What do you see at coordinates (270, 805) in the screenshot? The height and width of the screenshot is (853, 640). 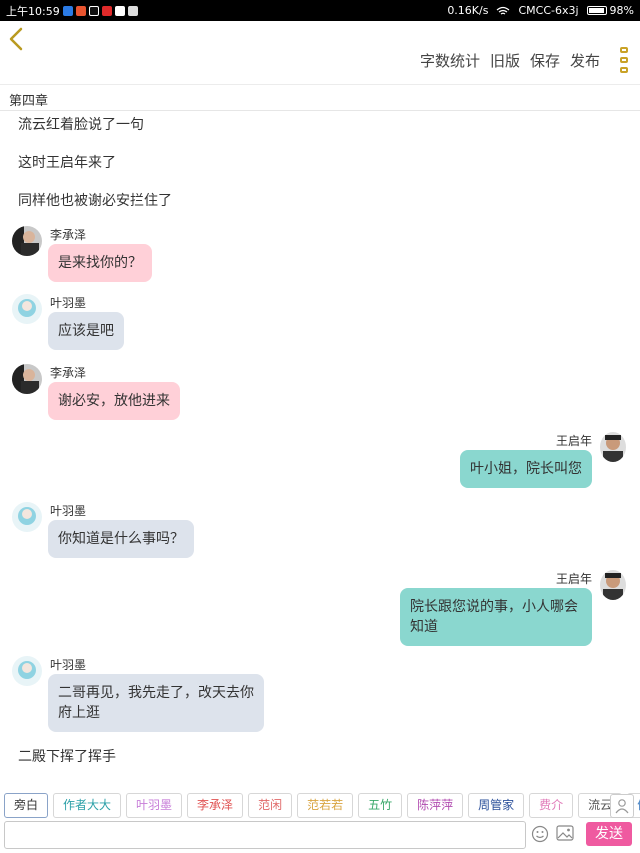 I see `character-chip: 范闲` at bounding box center [270, 805].